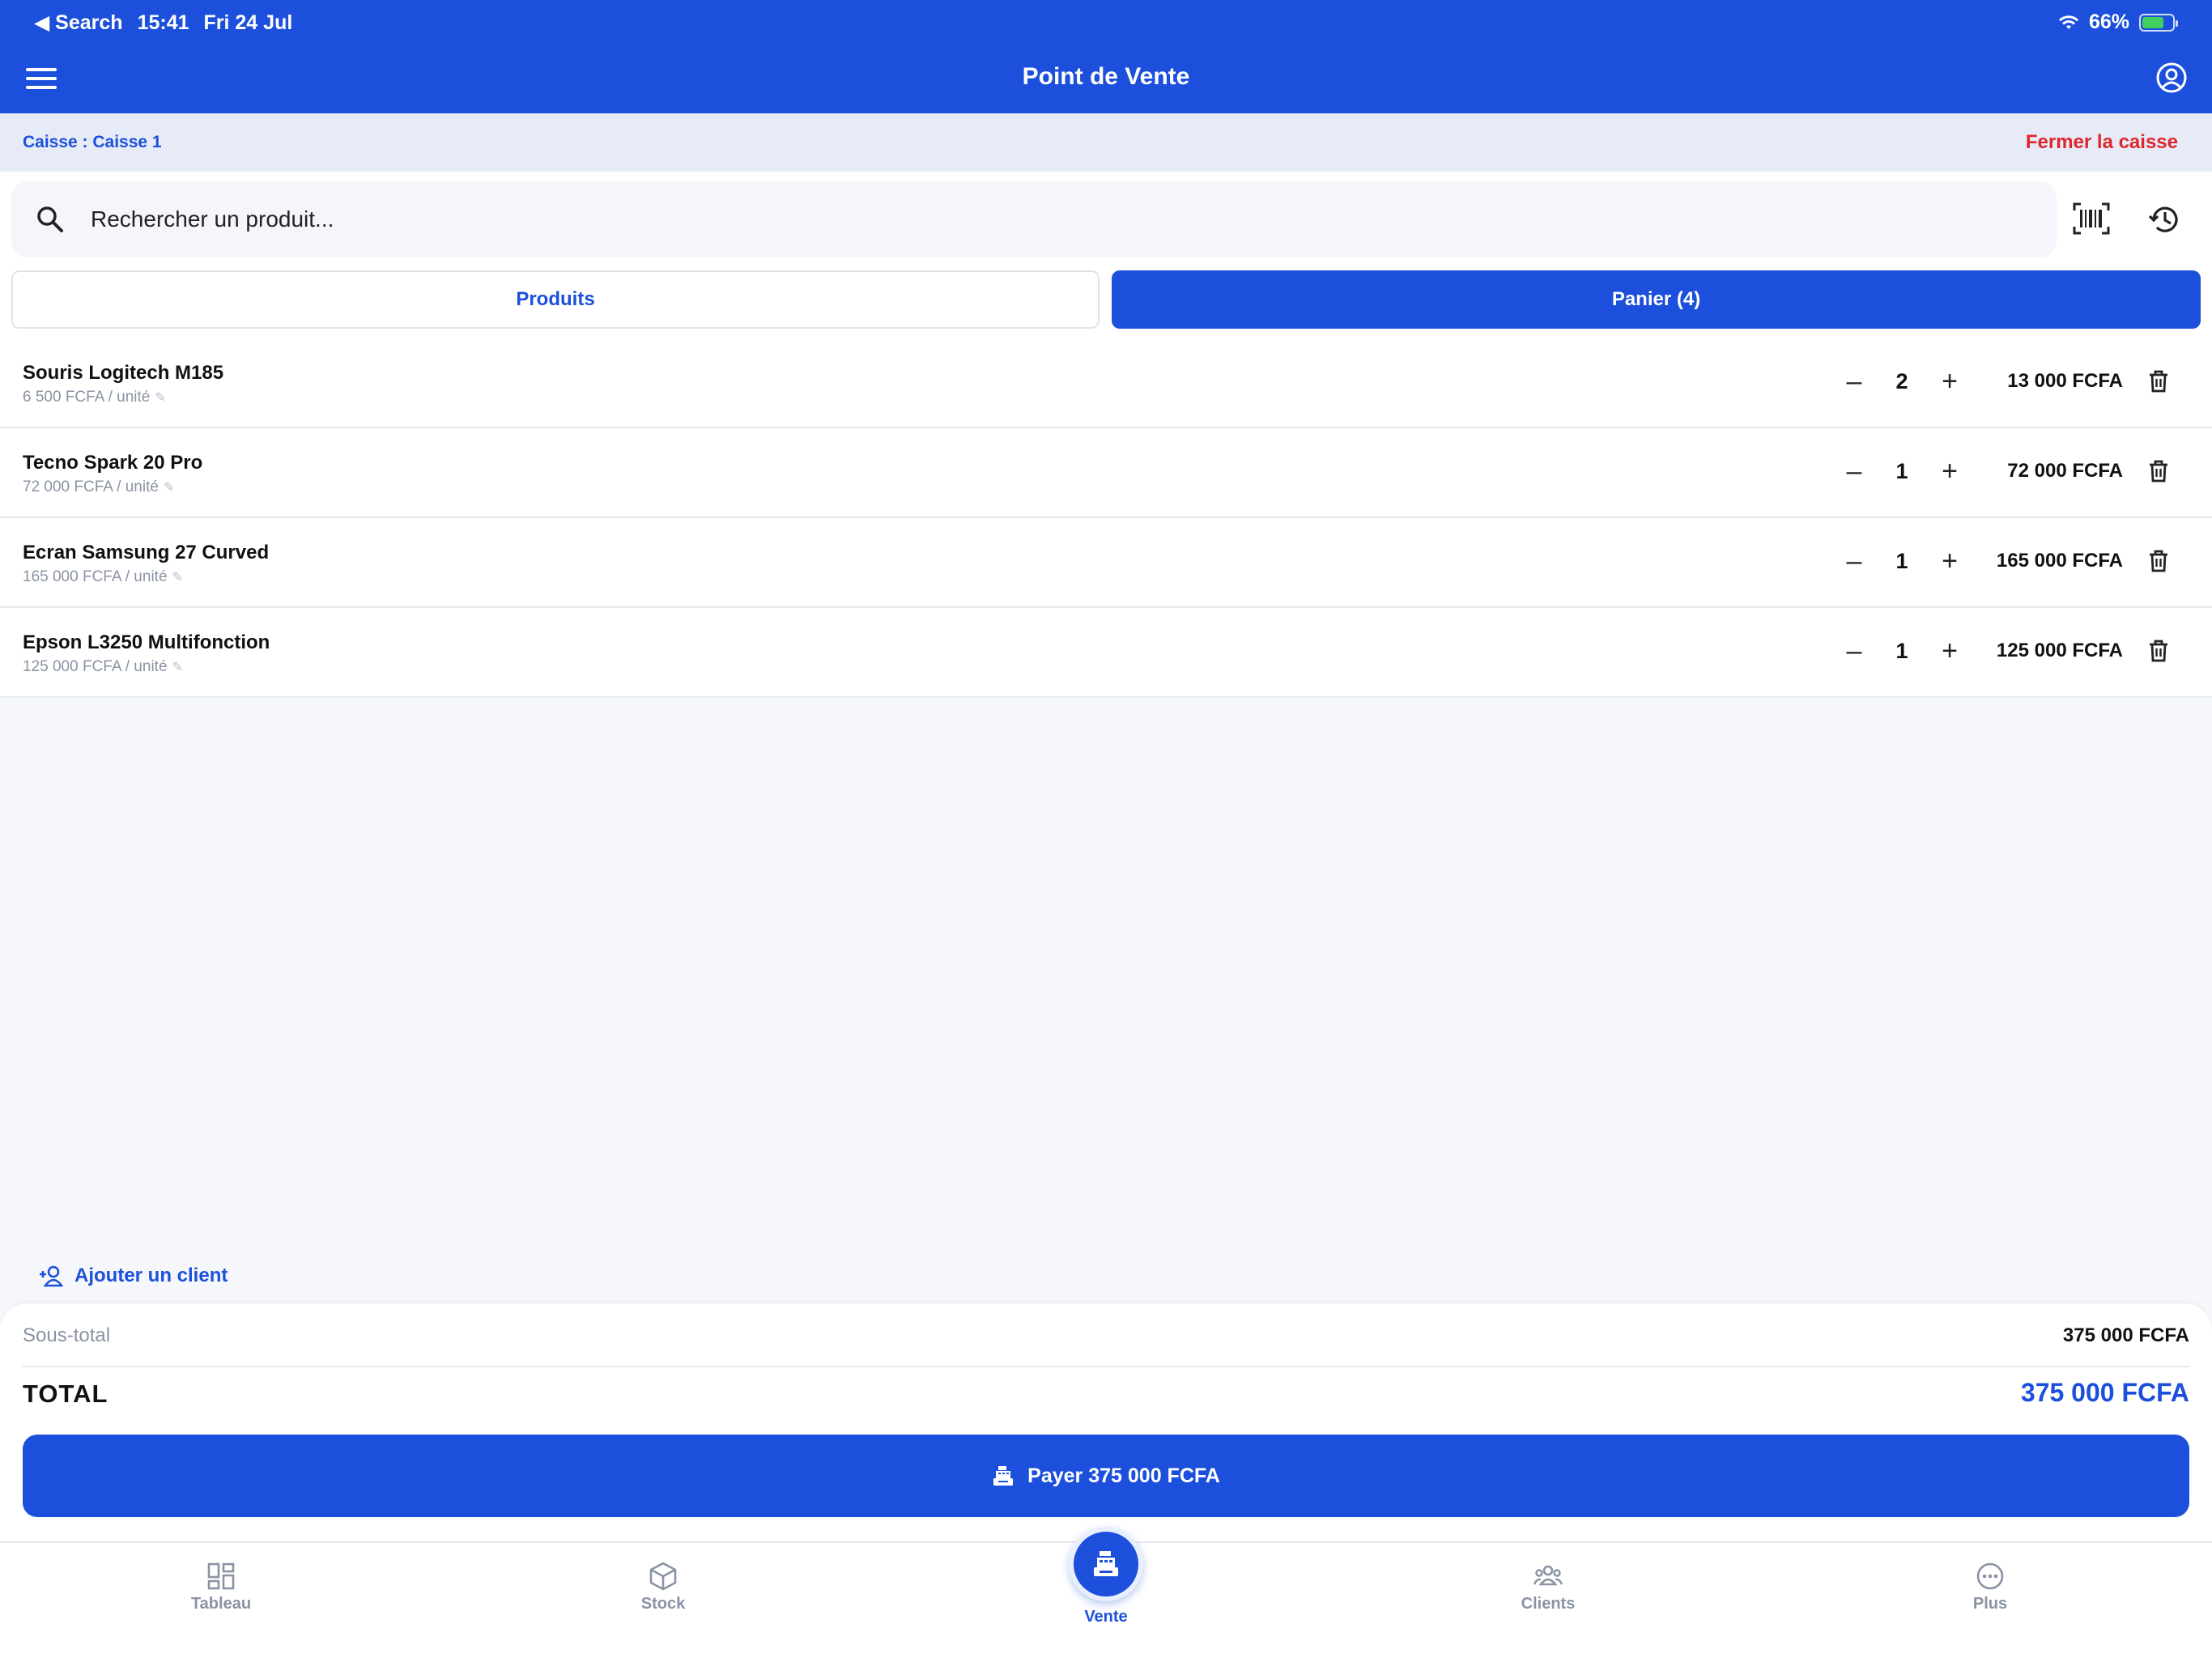 The width and height of the screenshot is (2212, 1658). Describe the element at coordinates (151, 1275) in the screenshot. I see `add-client-label: Ajouter un client` at that location.